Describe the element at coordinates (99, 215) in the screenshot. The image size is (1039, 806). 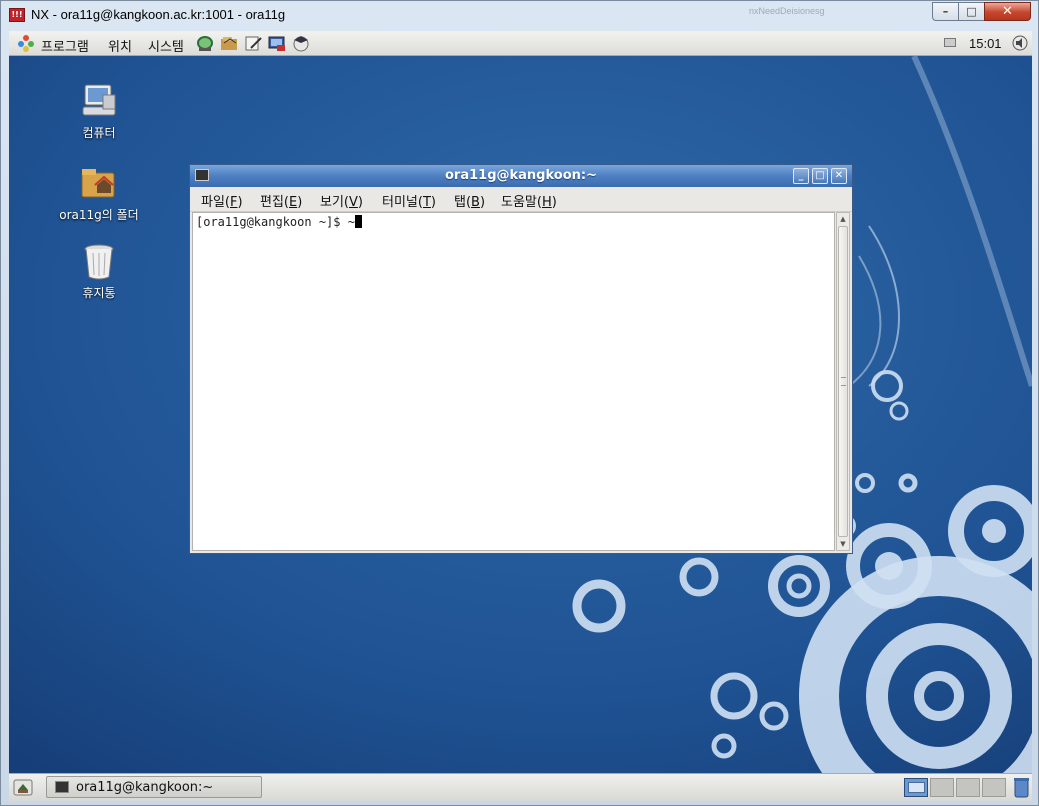
I see `desktop-icon-label: ora11g의 폴더` at that location.